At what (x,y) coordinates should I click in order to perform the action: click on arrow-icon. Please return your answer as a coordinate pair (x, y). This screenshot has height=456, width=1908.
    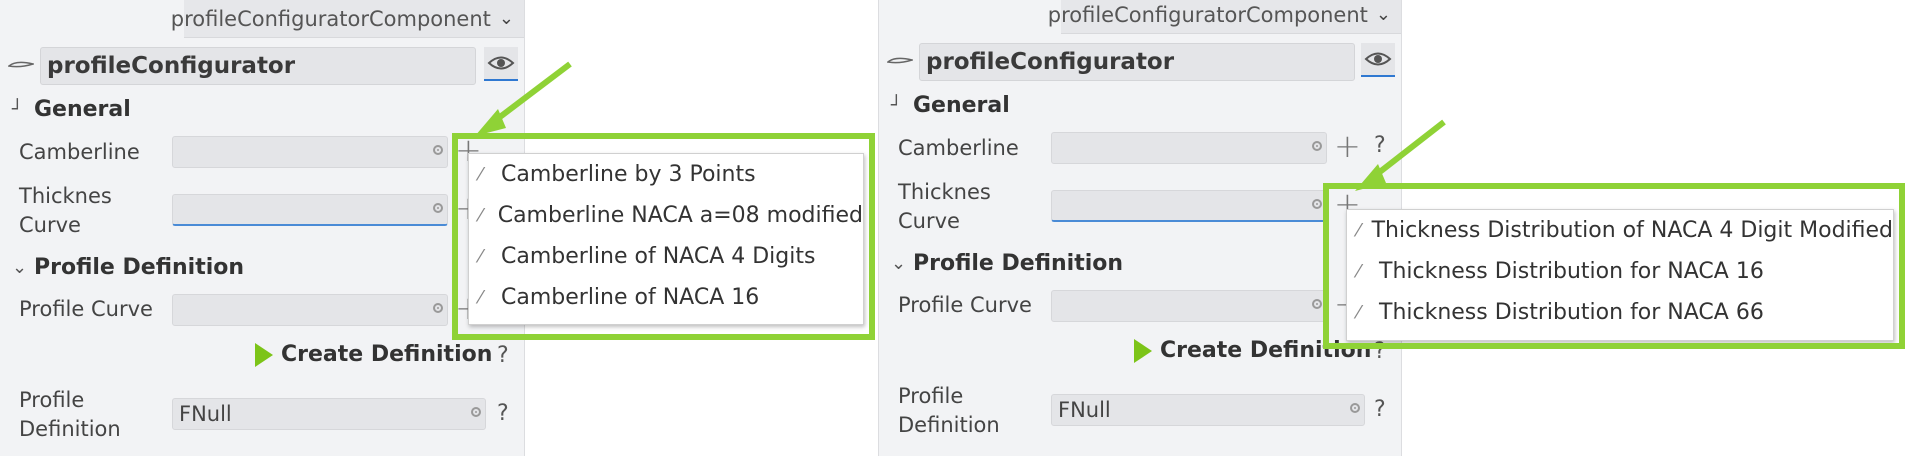
    Looking at the image, I should click on (960, 126).